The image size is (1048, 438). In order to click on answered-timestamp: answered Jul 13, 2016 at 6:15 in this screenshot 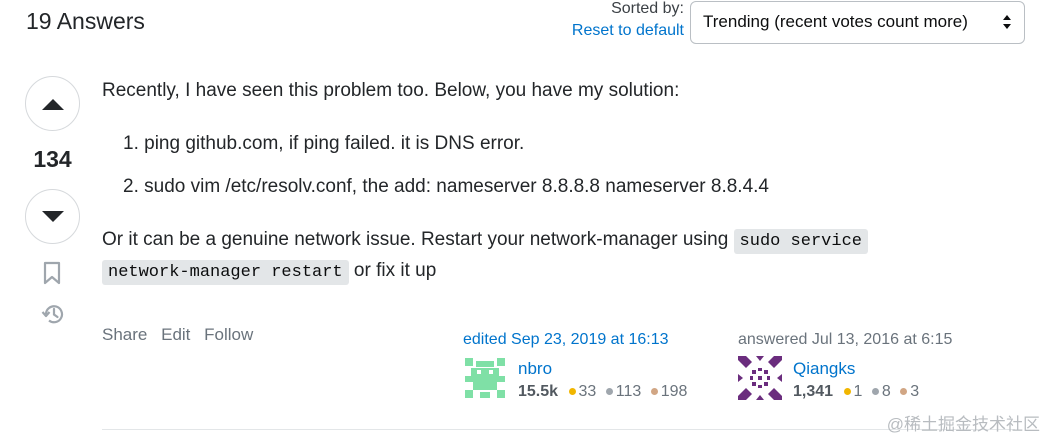, I will do `click(845, 339)`.